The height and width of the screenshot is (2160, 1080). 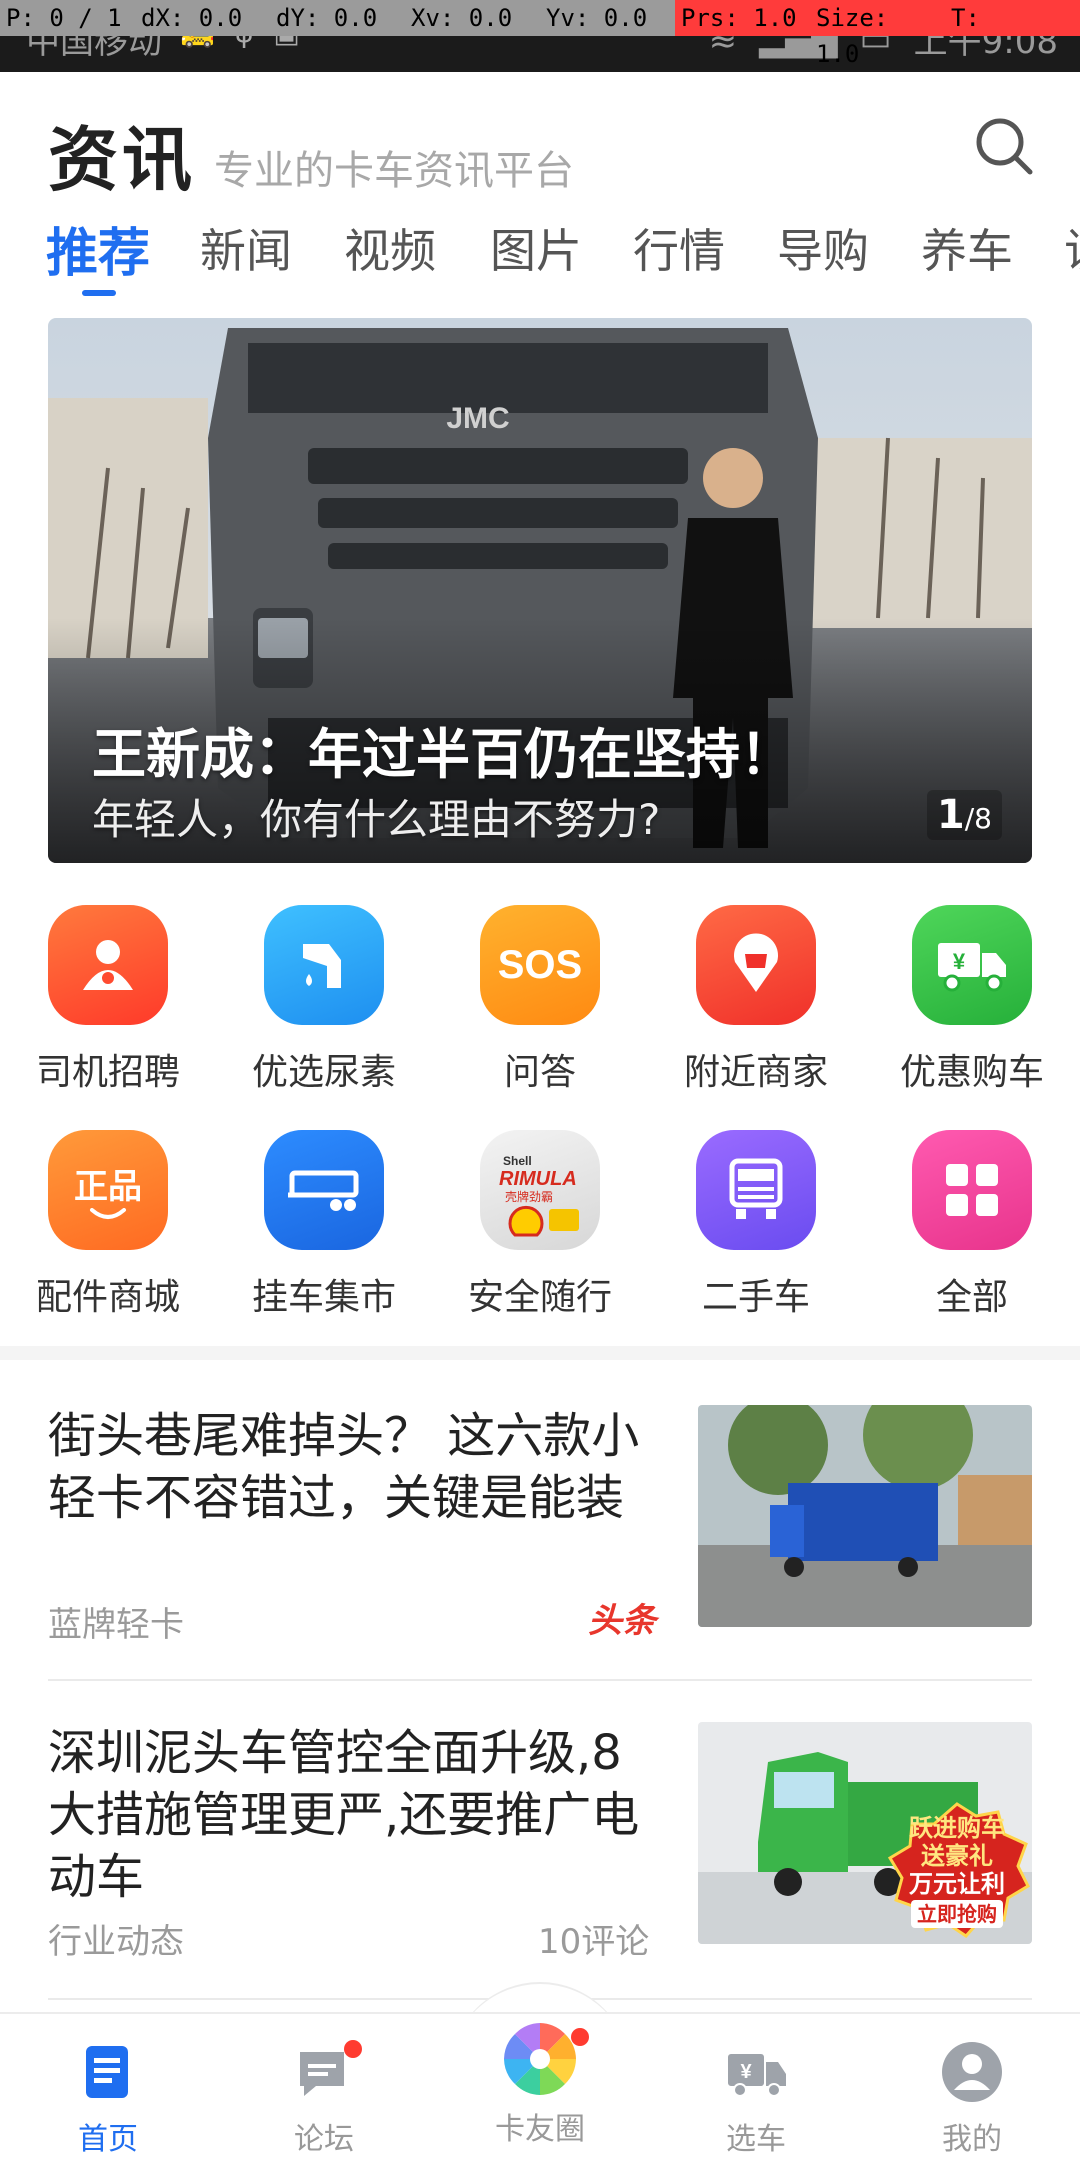 What do you see at coordinates (390, 248) in the screenshot?
I see `tab-video: 视频` at bounding box center [390, 248].